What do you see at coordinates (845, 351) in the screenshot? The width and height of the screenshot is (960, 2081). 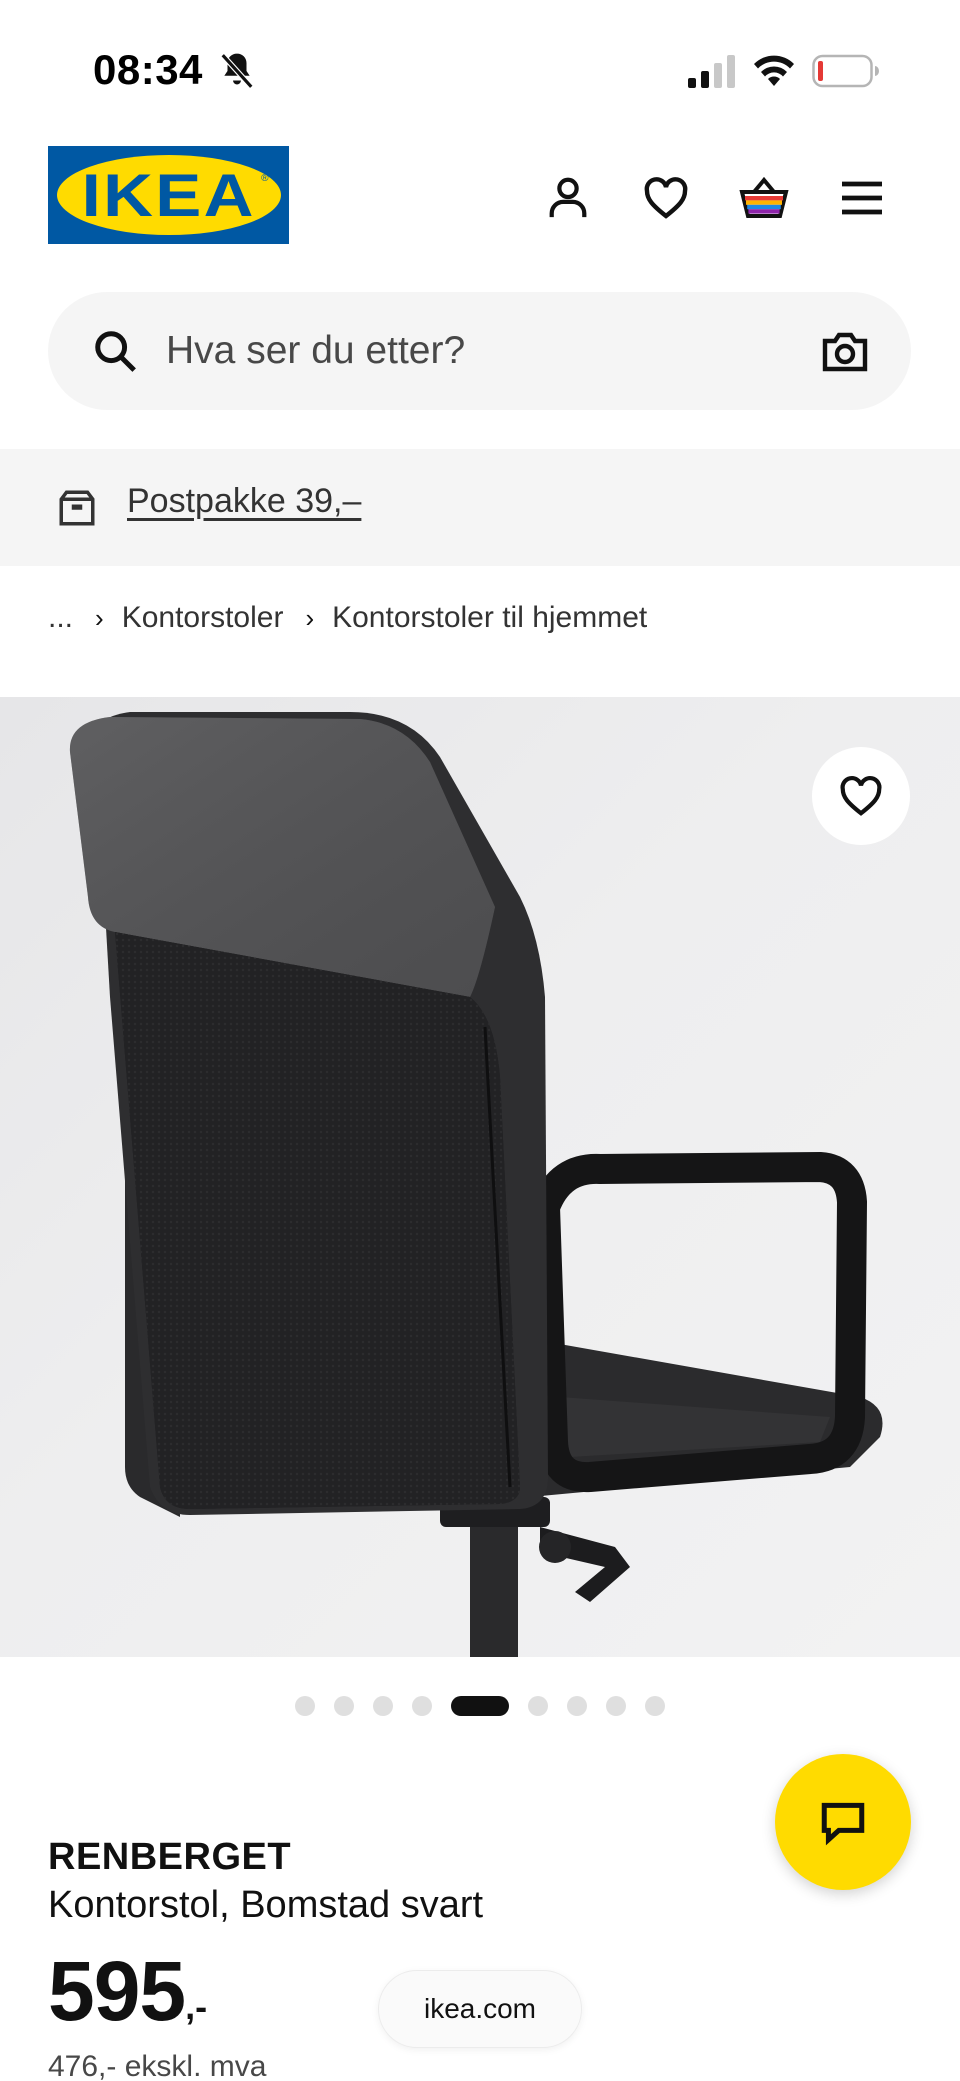 I see `camera-icon` at bounding box center [845, 351].